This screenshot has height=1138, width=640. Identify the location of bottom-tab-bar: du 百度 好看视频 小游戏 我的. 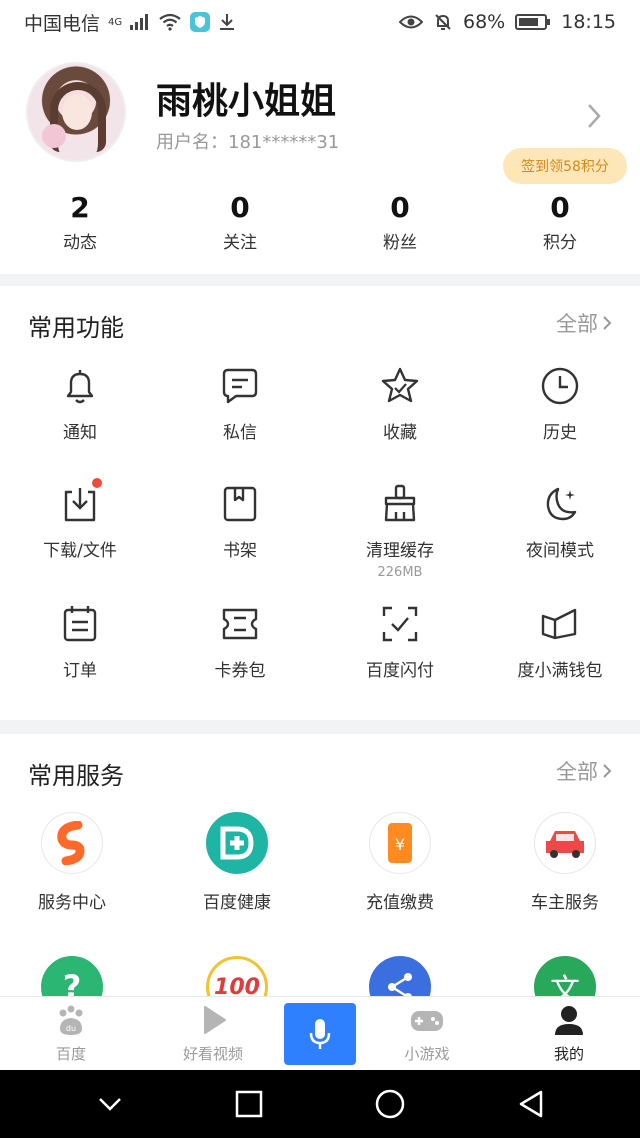
(320, 1033).